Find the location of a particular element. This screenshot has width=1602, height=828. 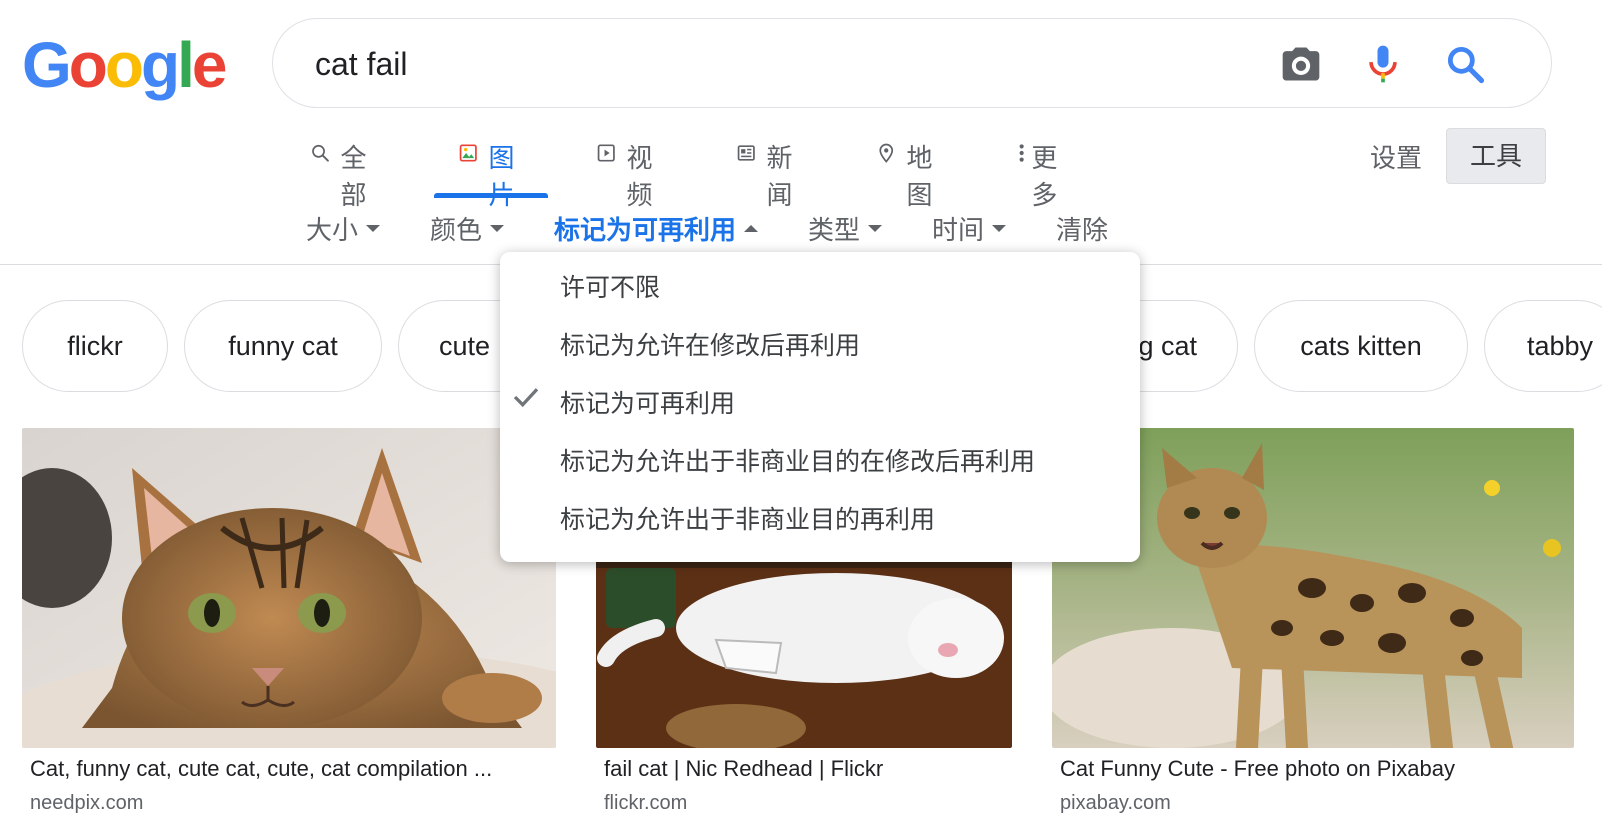

checkmark-icon is located at coordinates (526, 398).